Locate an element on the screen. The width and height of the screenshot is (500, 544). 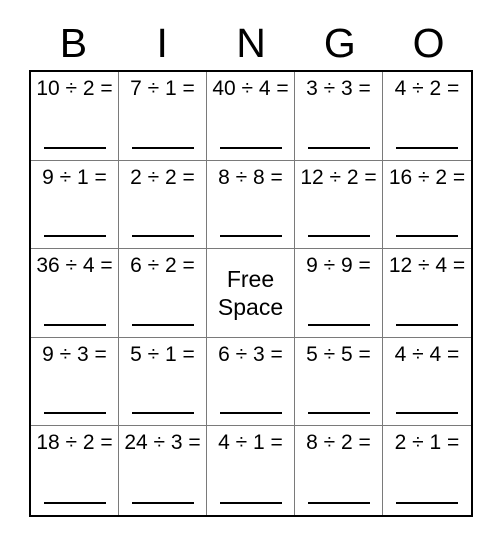
header-letter-o: O is located at coordinates (428, 42).